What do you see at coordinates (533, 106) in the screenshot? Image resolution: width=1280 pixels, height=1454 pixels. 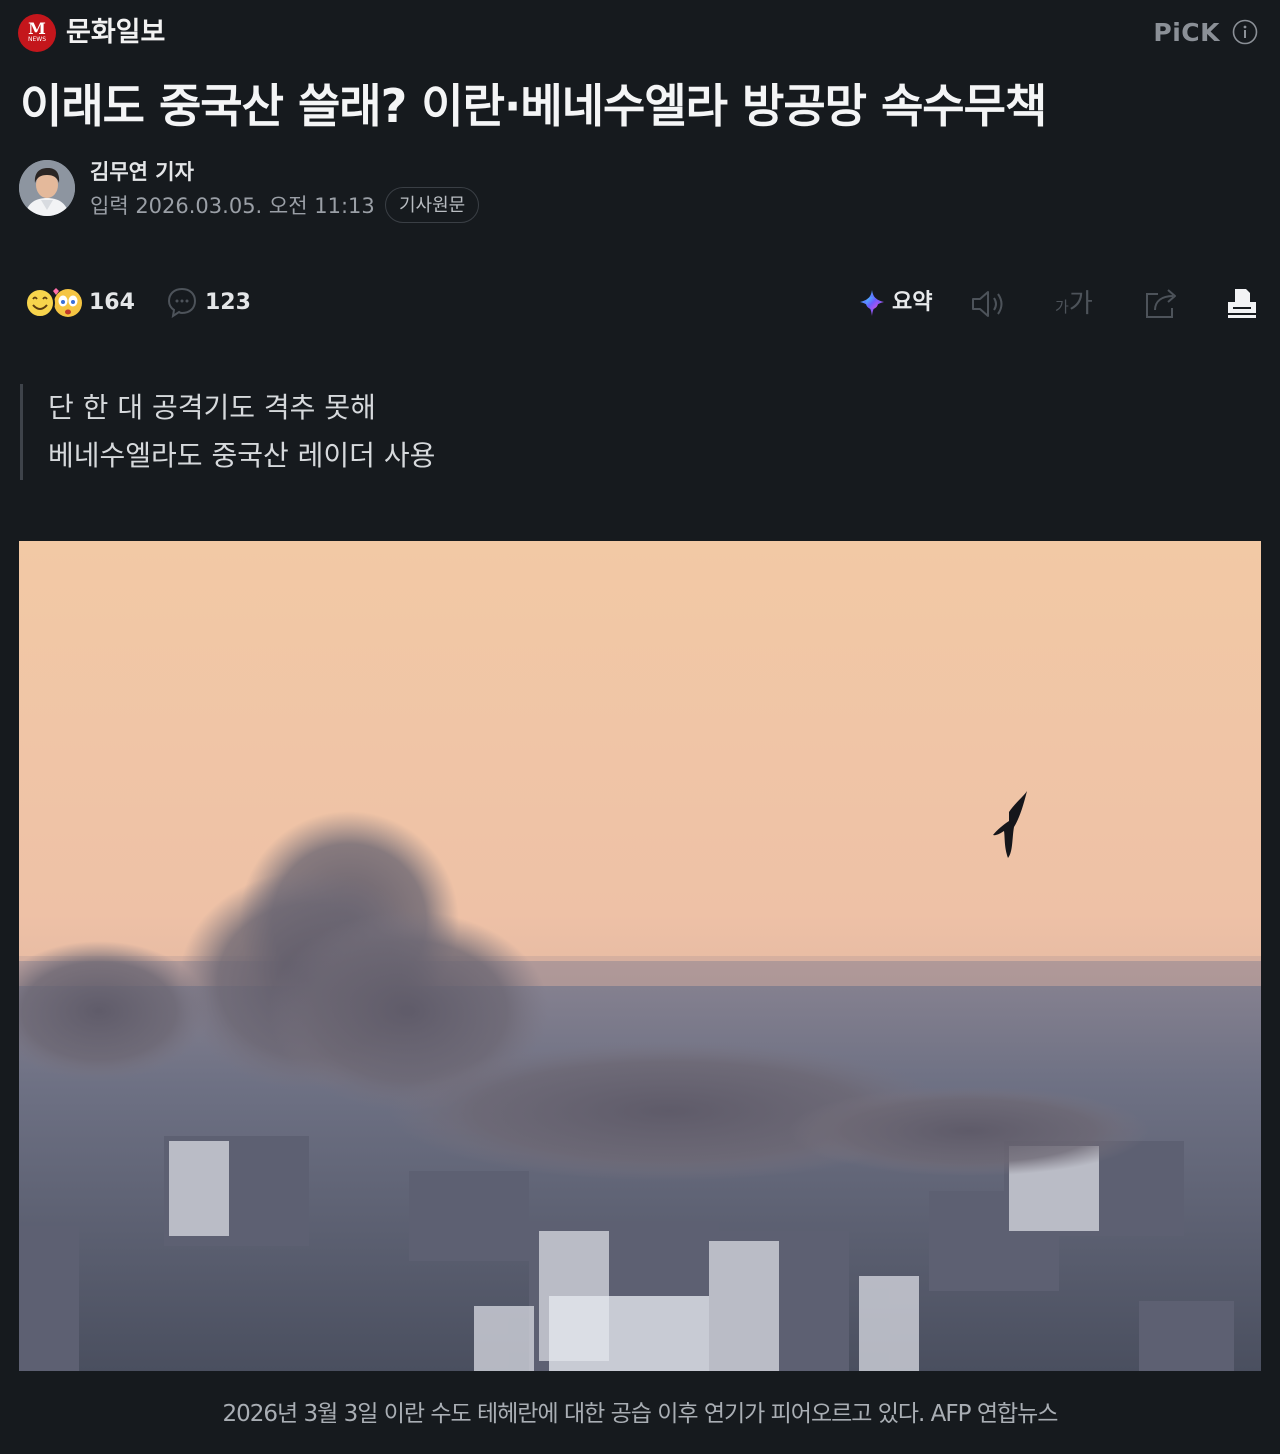 I see `article-headline: 이래도 중국산 쓸래? 이란·베네수엘라 방공망 속수무책` at bounding box center [533, 106].